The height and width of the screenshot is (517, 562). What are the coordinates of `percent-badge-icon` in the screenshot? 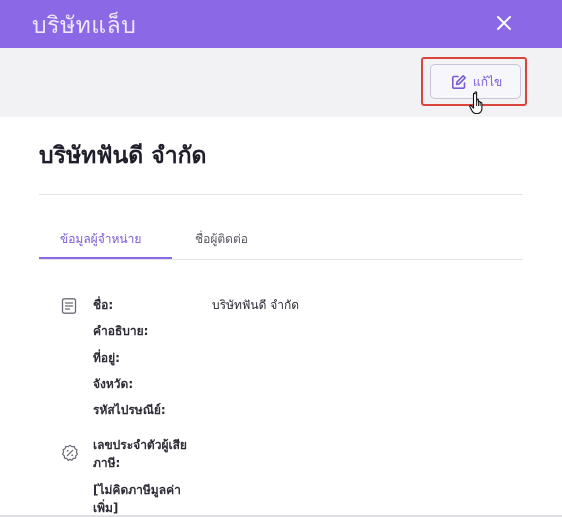 It's located at (70, 452).